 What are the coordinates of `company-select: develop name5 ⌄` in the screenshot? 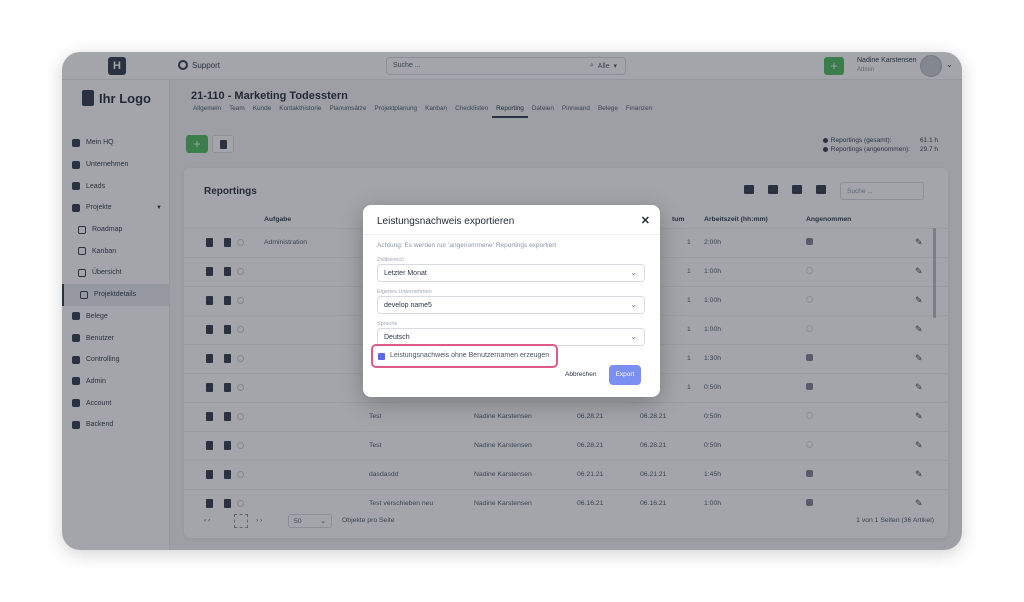 It's located at (511, 305).